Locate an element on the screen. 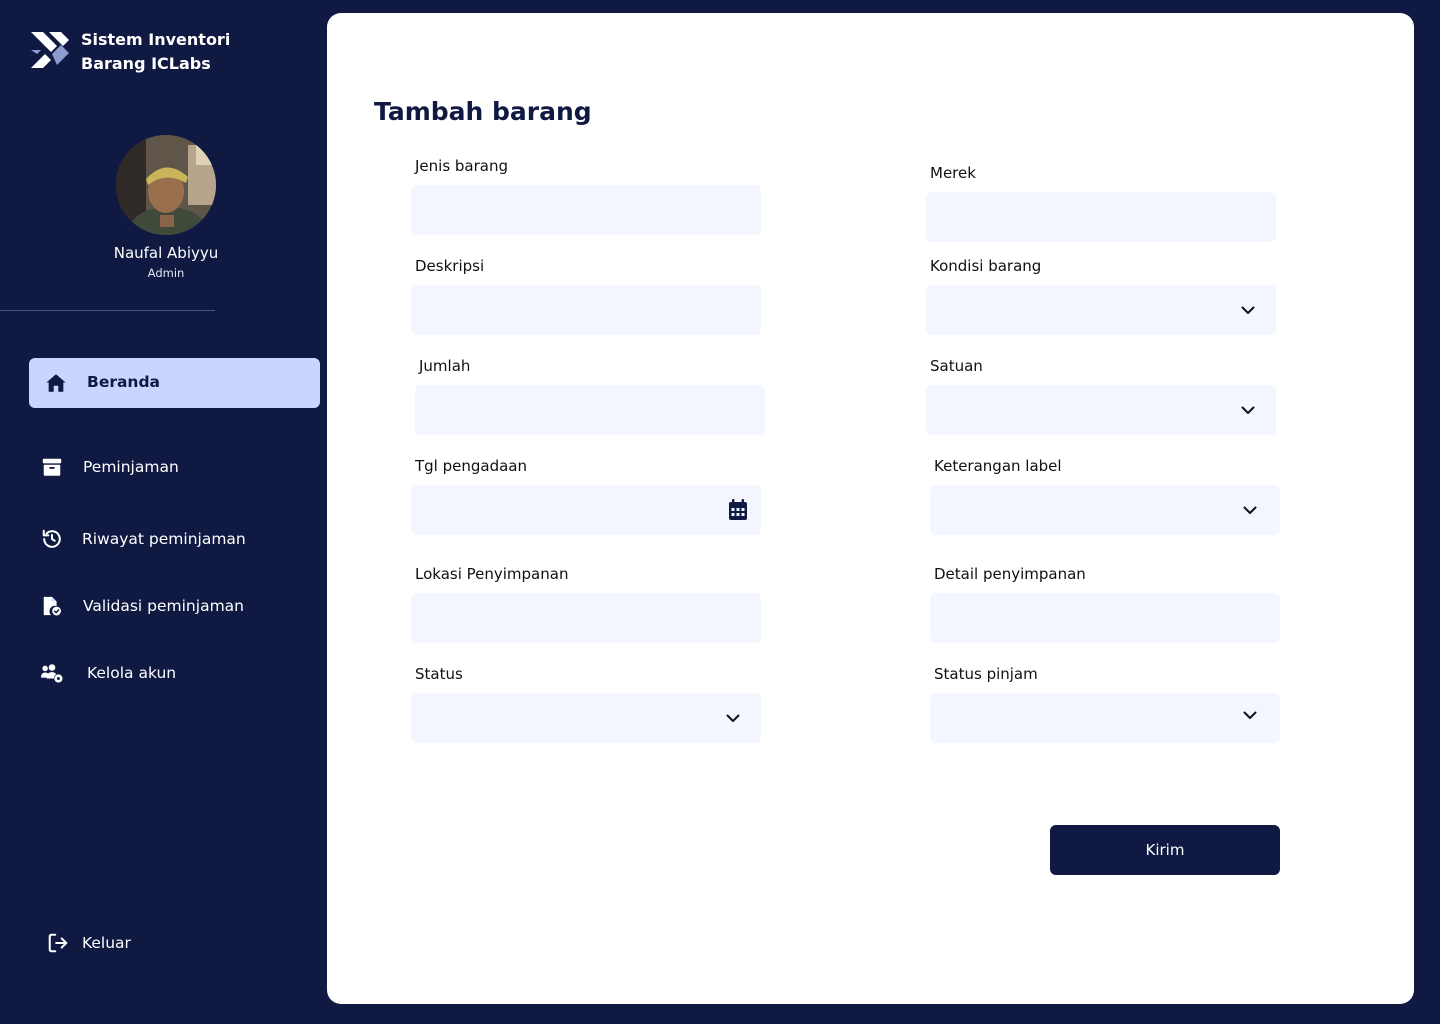 The height and width of the screenshot is (1024, 1440). nav-item-riwayat-peminjaman: Riwayat peminjaman is located at coordinates (170, 539).